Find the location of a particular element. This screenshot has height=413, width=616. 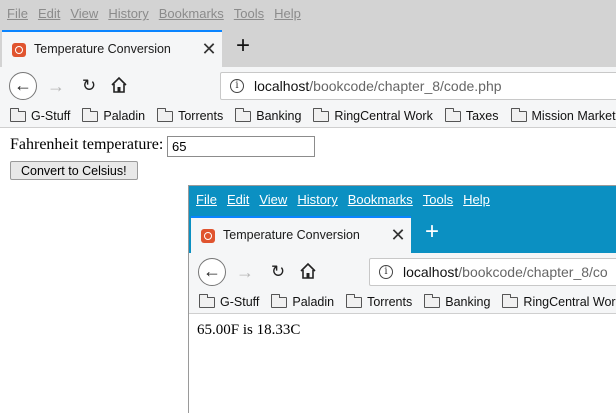

bookmark-label: Taxes is located at coordinates (482, 116).